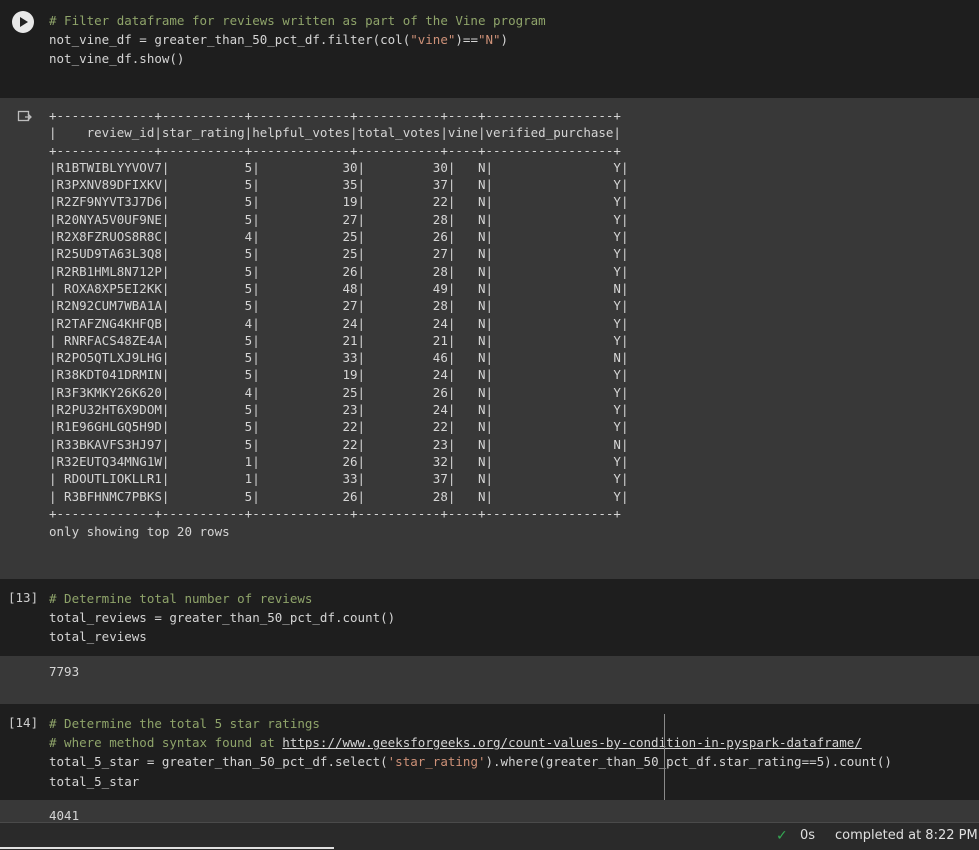 The width and height of the screenshot is (979, 850). Describe the element at coordinates (339, 306) in the screenshot. I see `table-output-row: |R2N92CUM7WBA1A| 5| 27| 28| N| Y|` at that location.